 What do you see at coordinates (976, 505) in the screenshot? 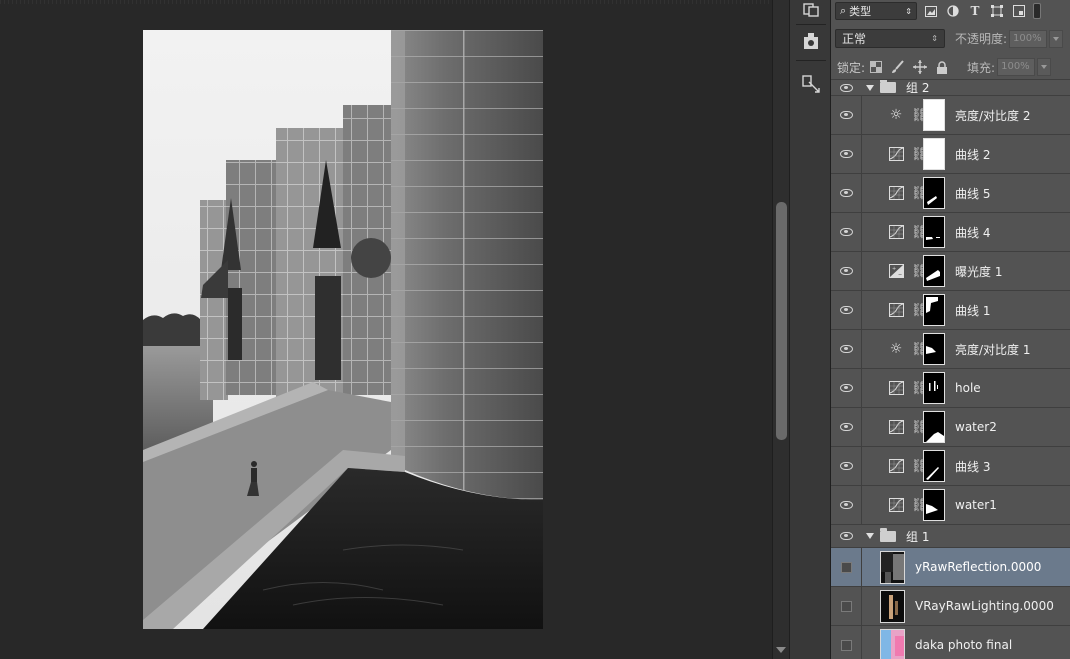
I see `layer-name: water1` at bounding box center [976, 505].